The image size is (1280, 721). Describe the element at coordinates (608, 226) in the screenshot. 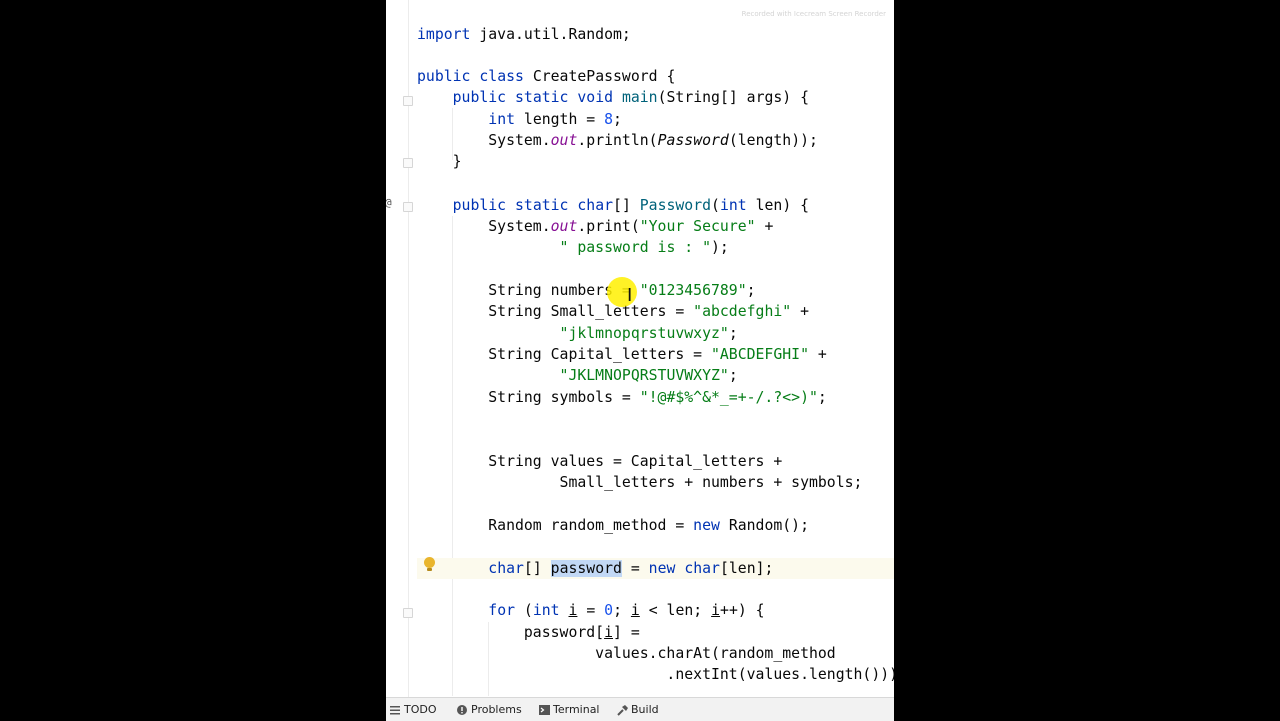

I see `code-token: .print(` at that location.